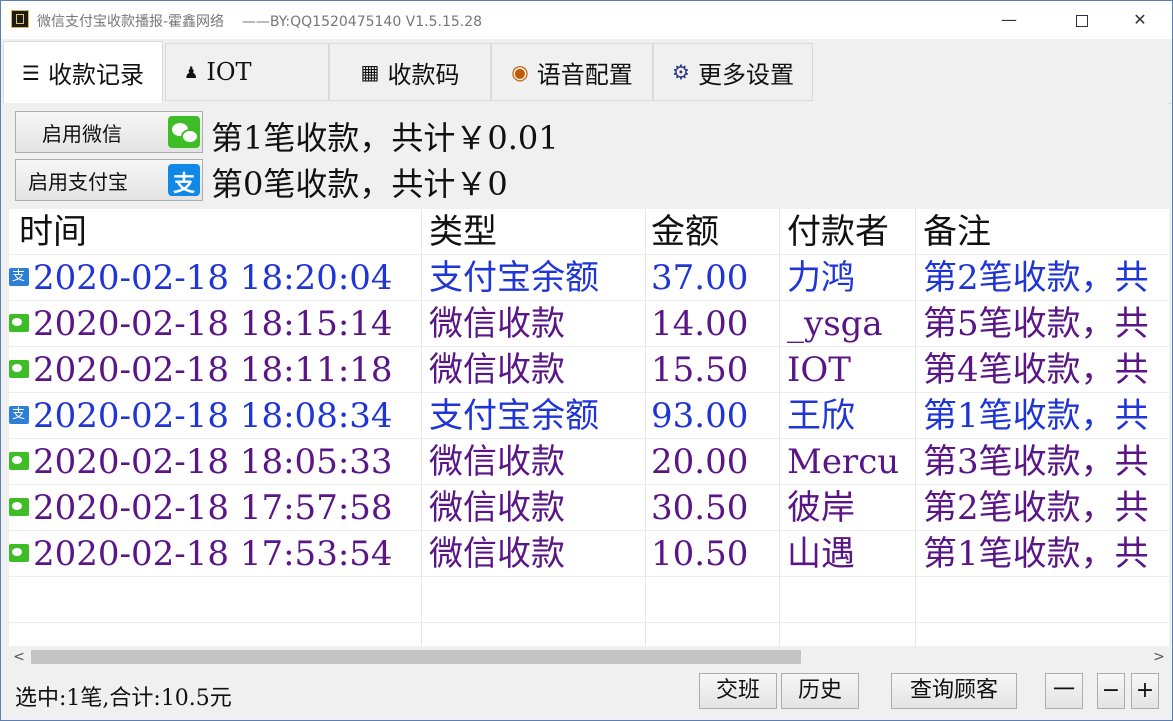 This screenshot has height=721, width=1173. Describe the element at coordinates (681, 72) in the screenshot. I see `gear-icon: ⚙` at that location.